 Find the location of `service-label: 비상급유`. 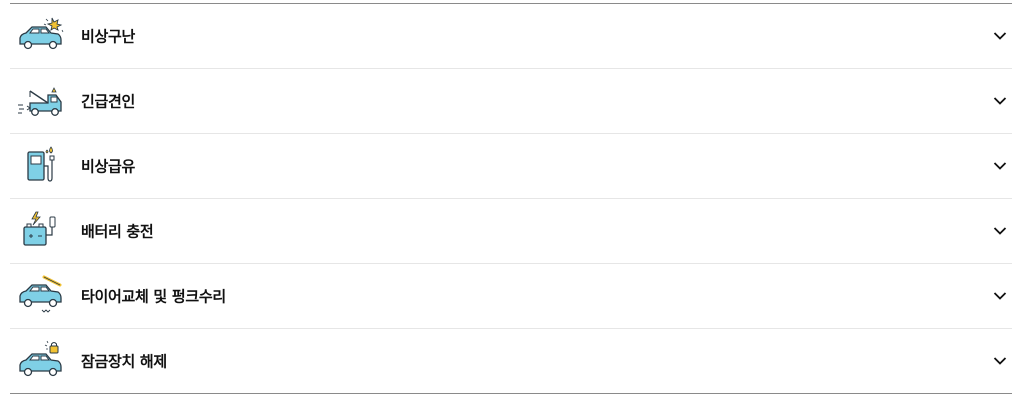

service-label: 비상급유 is located at coordinates (108, 166).